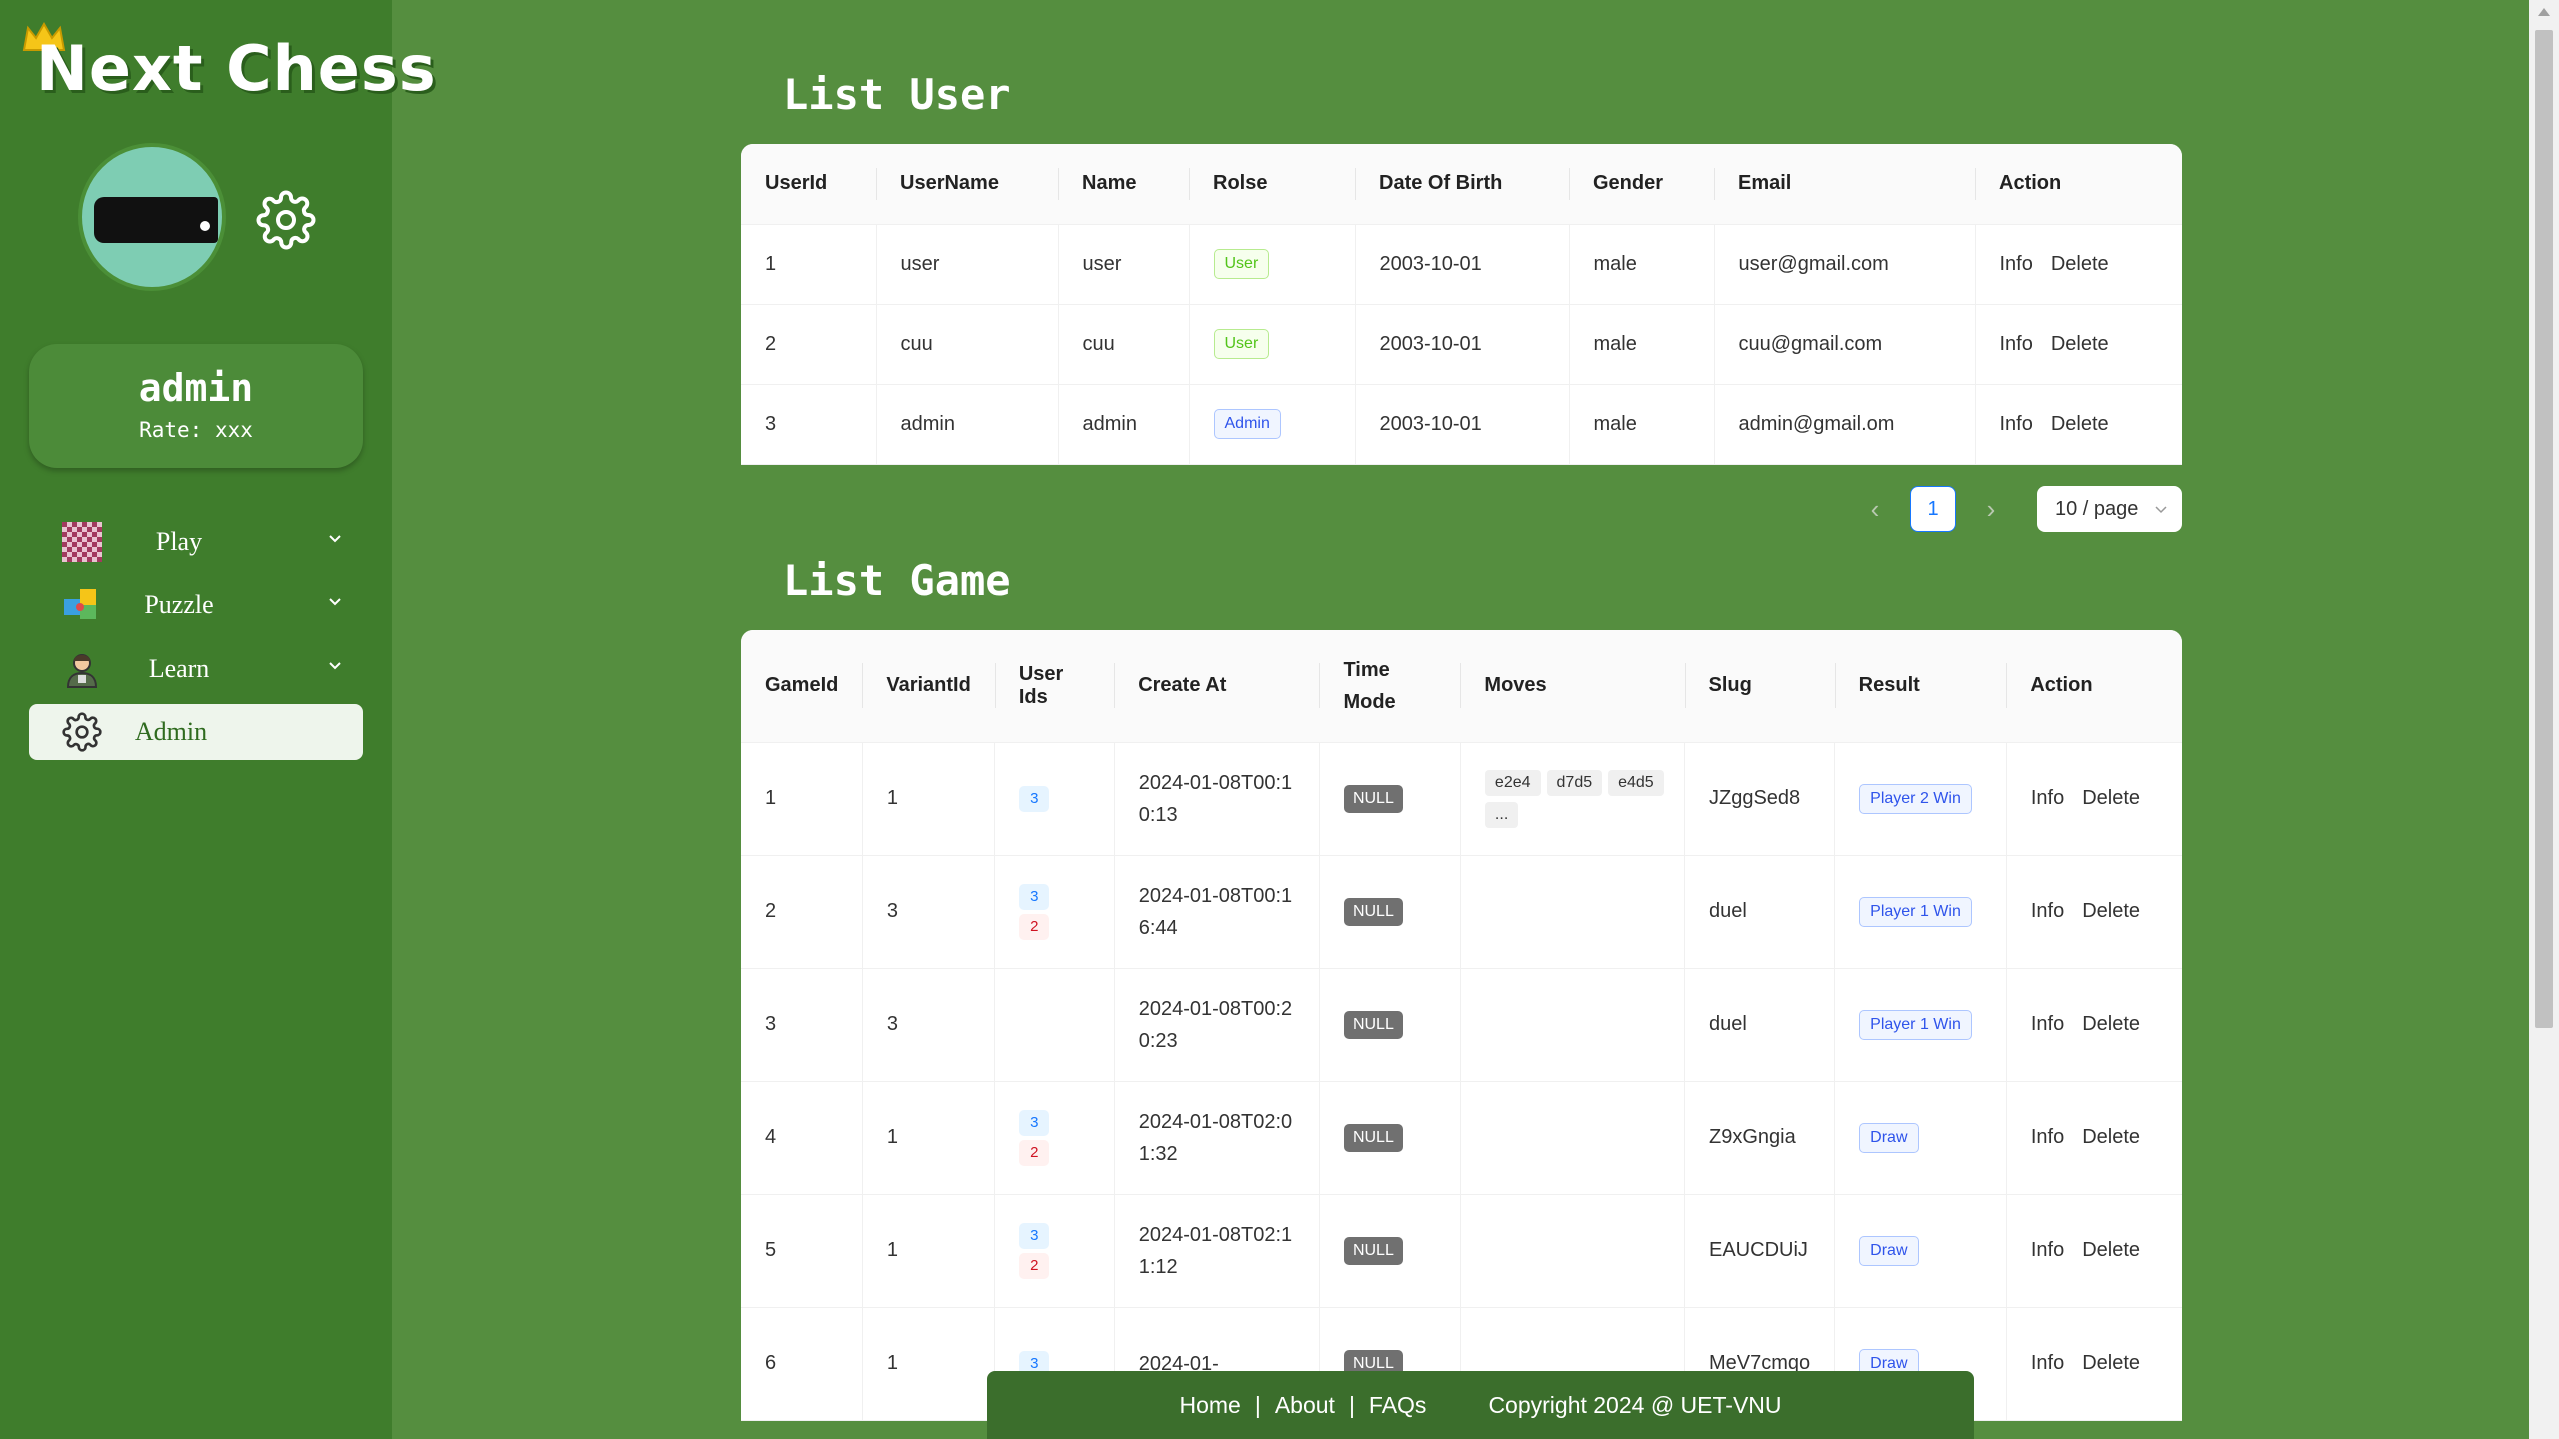 The width and height of the screenshot is (2559, 1439). Describe the element at coordinates (1054, 1138) in the screenshot. I see `cell-userids: 32` at that location.